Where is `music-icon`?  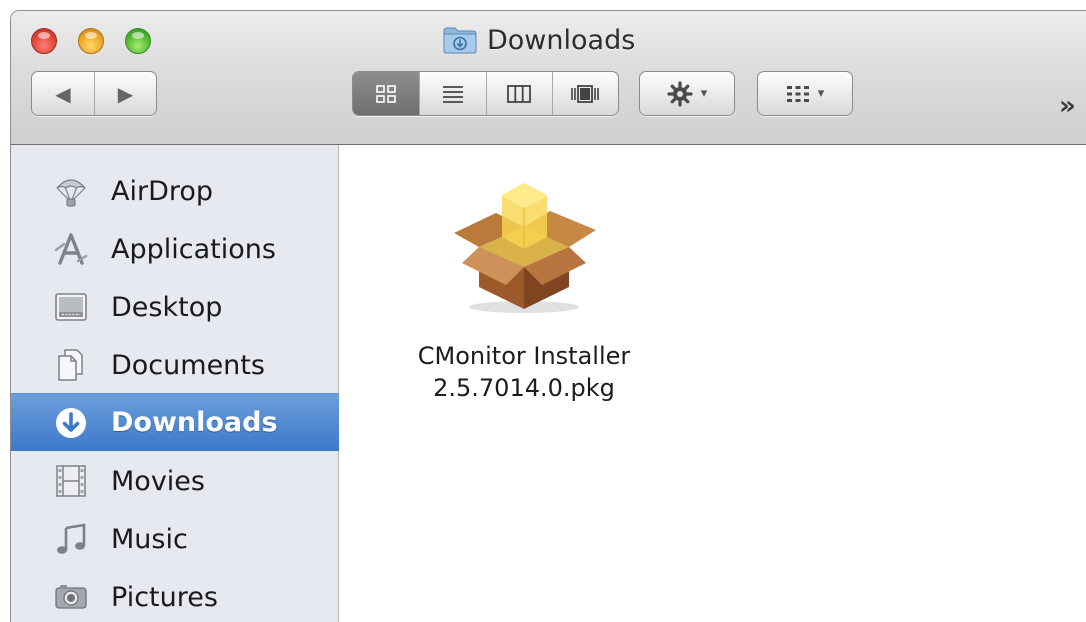 music-icon is located at coordinates (71, 539).